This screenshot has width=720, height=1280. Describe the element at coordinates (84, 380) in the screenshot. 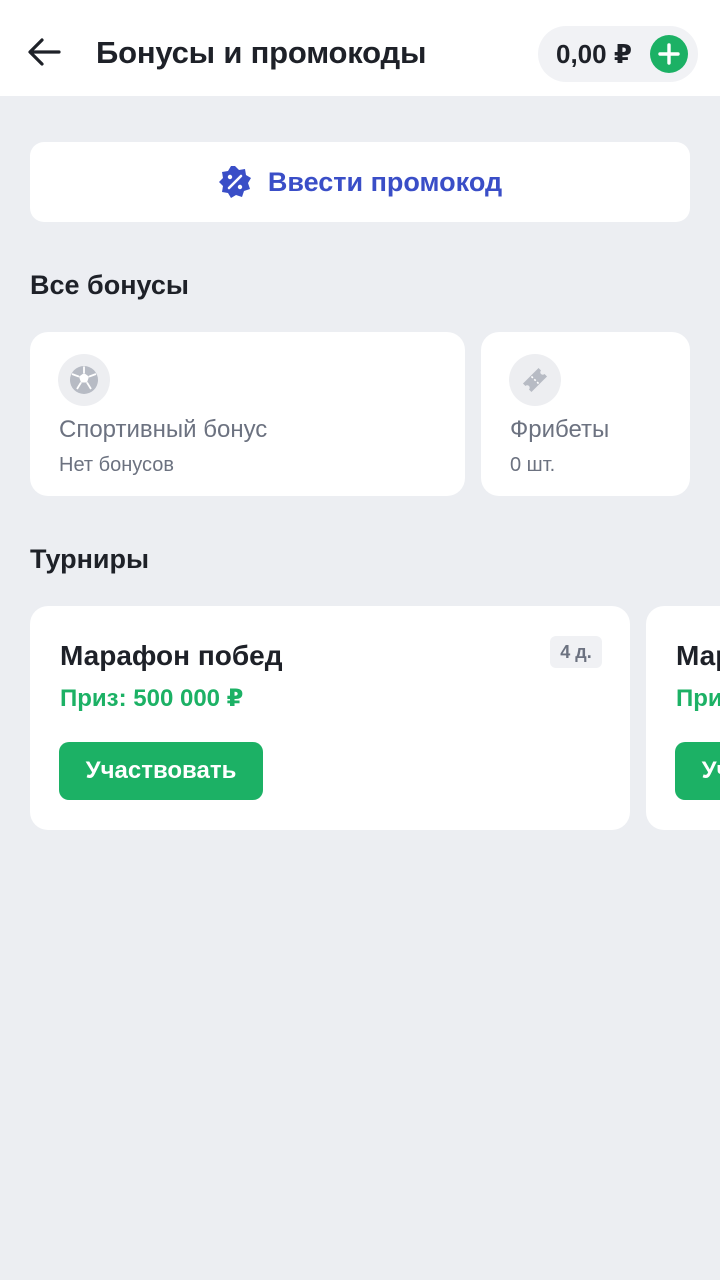

I see `soccer-ball-icon` at that location.